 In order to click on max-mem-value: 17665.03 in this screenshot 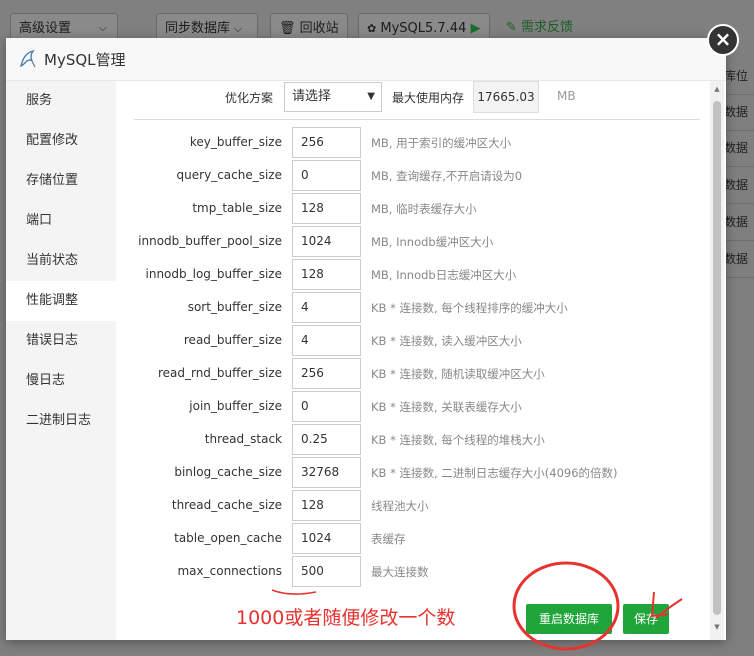, I will do `click(506, 97)`.